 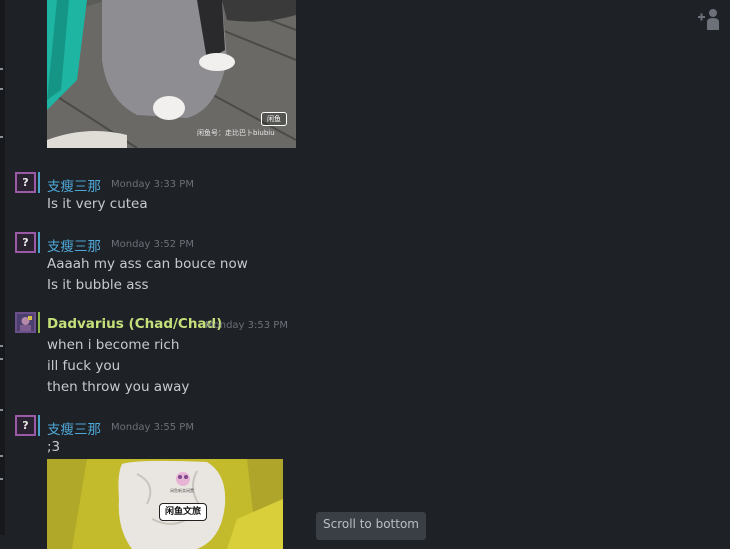 I want to click on sticker-label: 闲鱼文旅, so click(x=183, y=512).